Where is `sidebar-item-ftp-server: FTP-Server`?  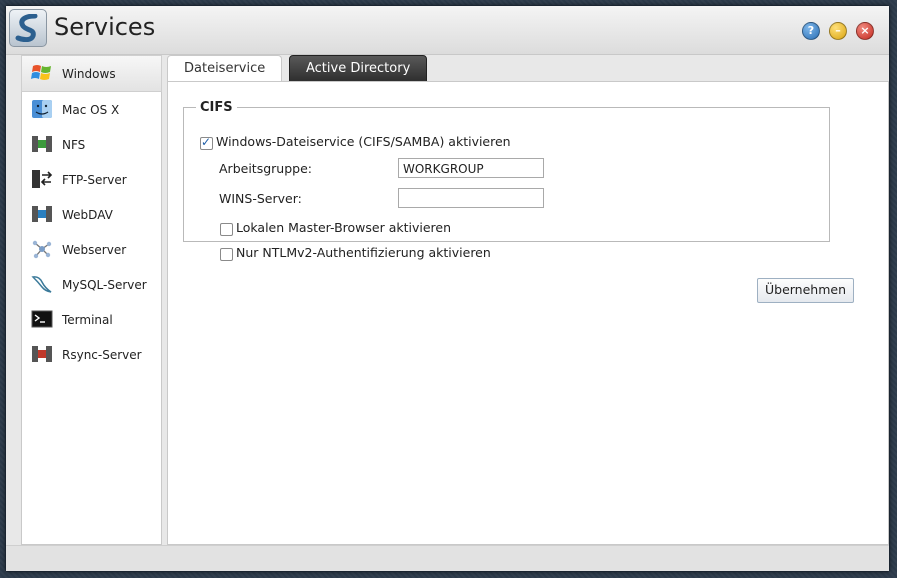 sidebar-item-ftp-server: FTP-Server is located at coordinates (91, 179).